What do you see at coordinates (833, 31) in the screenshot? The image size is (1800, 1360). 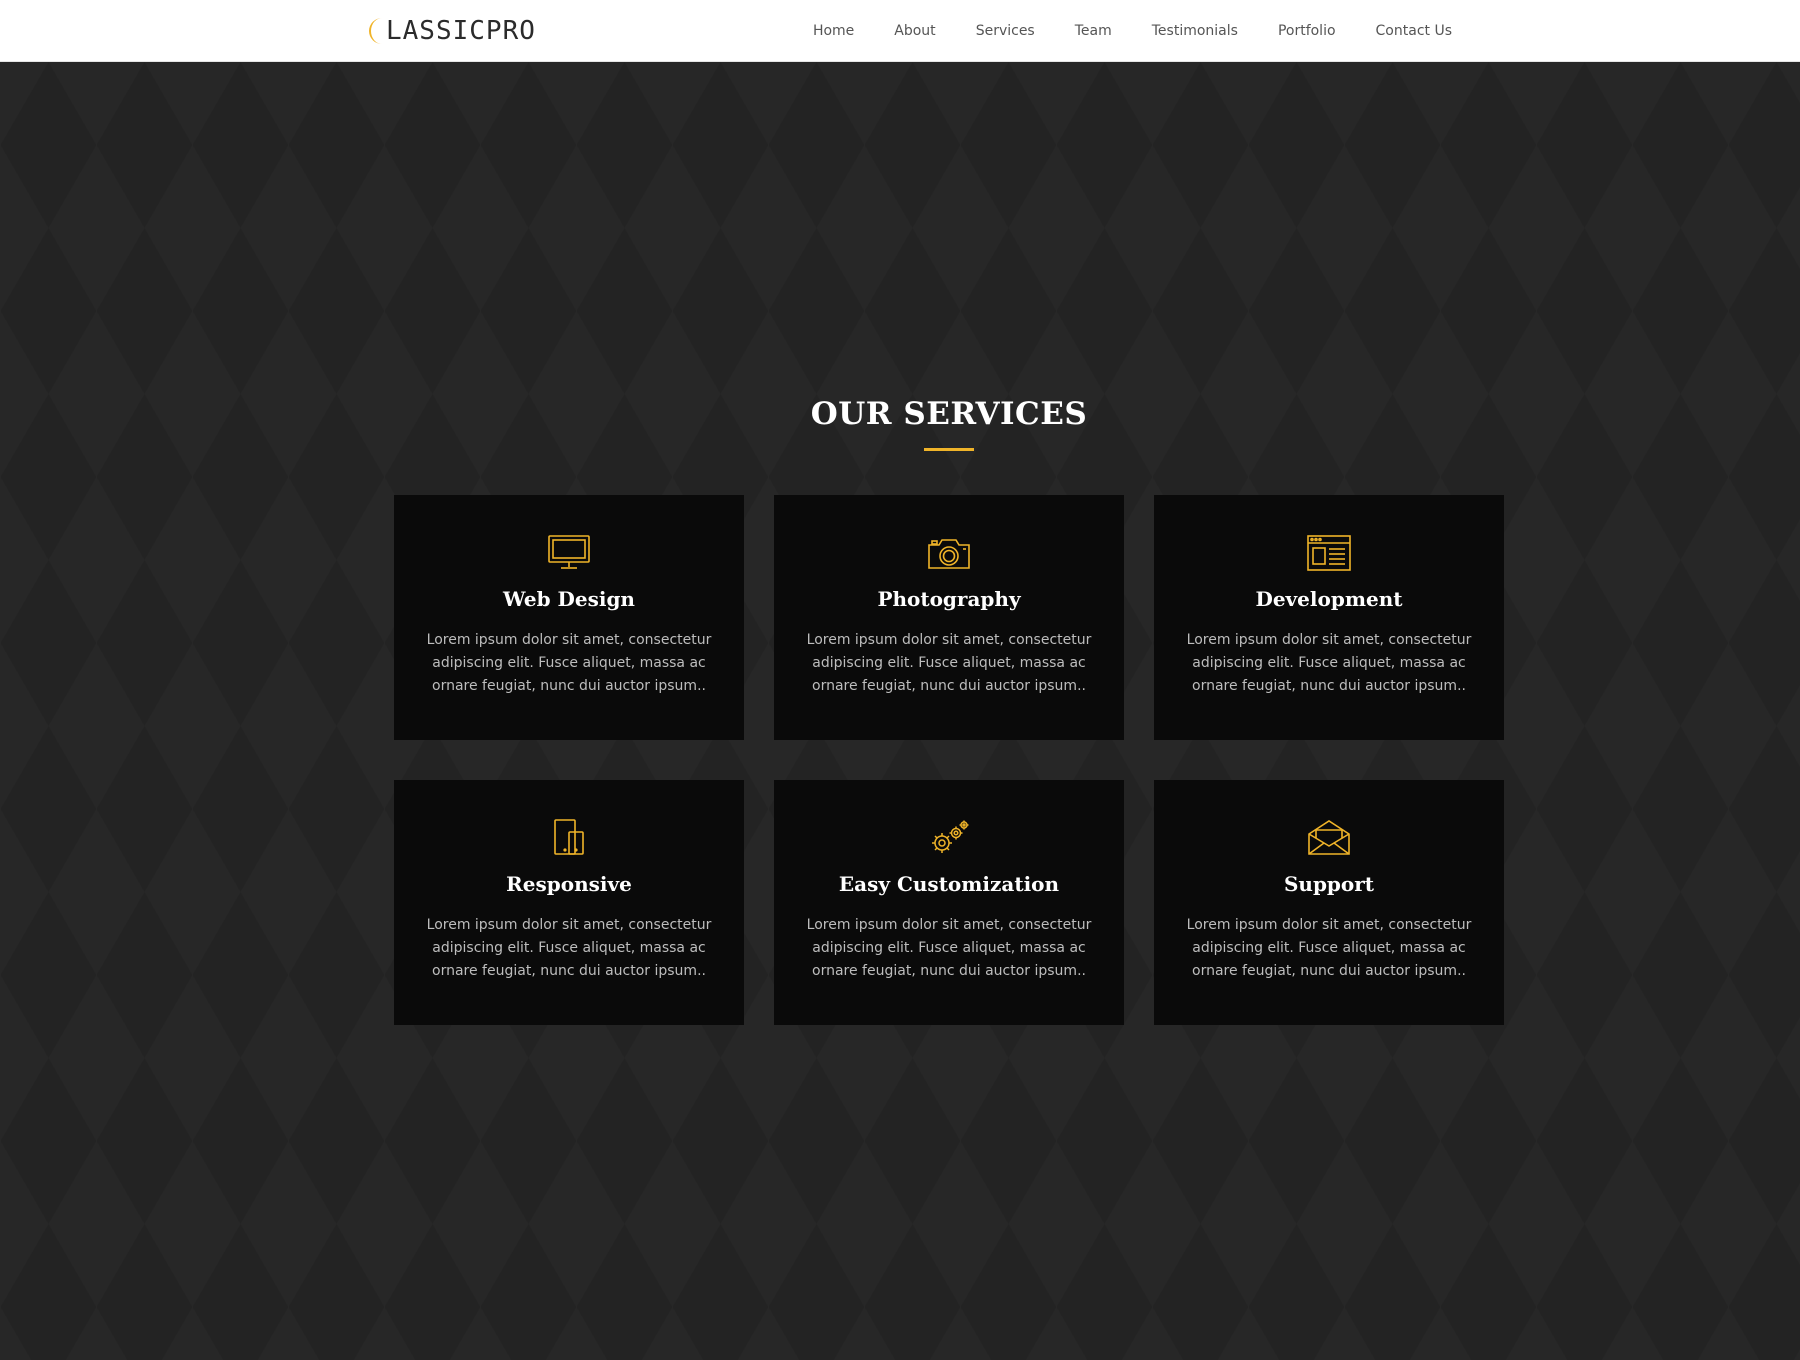 I see `nav-item-home: Home` at bounding box center [833, 31].